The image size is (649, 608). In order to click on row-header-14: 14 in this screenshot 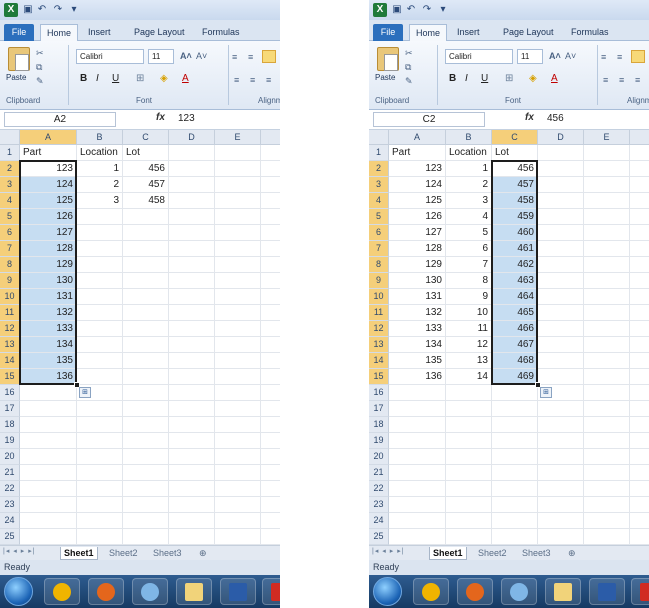, I will do `click(10, 361)`.